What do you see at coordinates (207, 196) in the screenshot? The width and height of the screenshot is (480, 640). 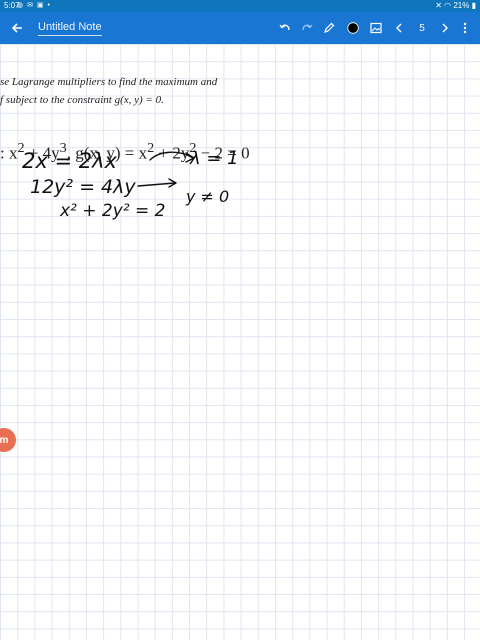 I see `handwritten-result-2: y ≠ 0` at bounding box center [207, 196].